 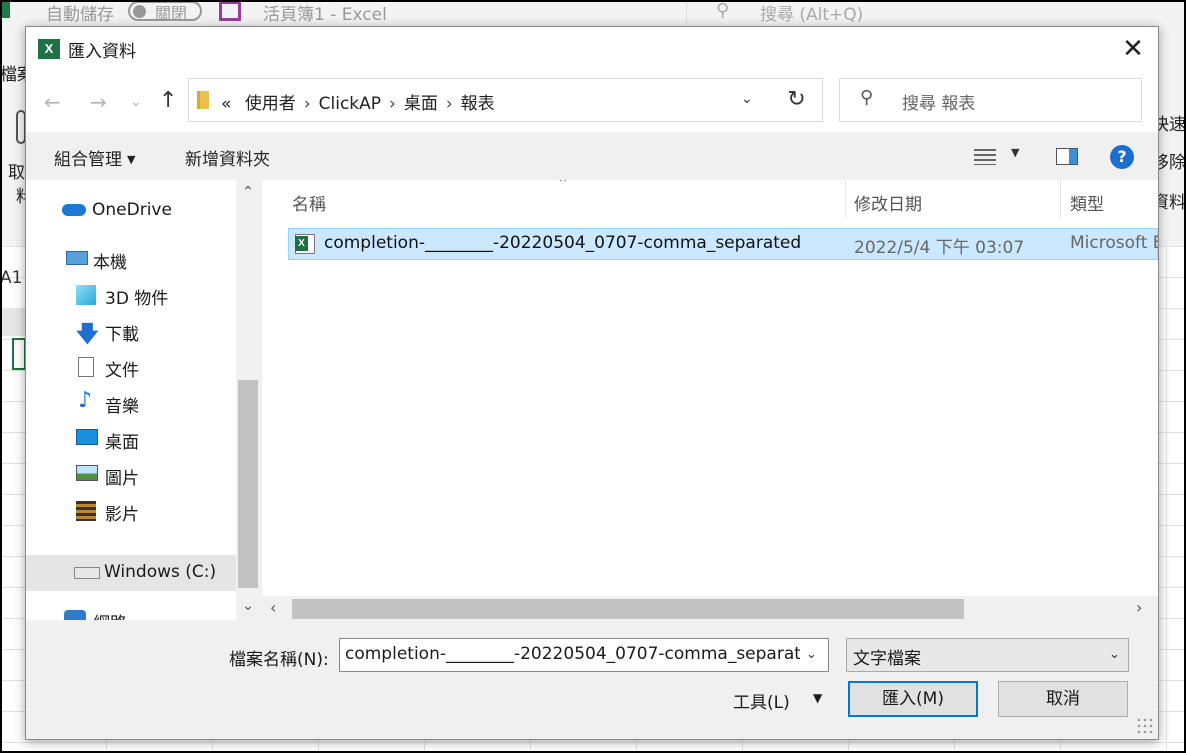 What do you see at coordinates (797, 100) in the screenshot?
I see `refresh-button: ↻` at bounding box center [797, 100].